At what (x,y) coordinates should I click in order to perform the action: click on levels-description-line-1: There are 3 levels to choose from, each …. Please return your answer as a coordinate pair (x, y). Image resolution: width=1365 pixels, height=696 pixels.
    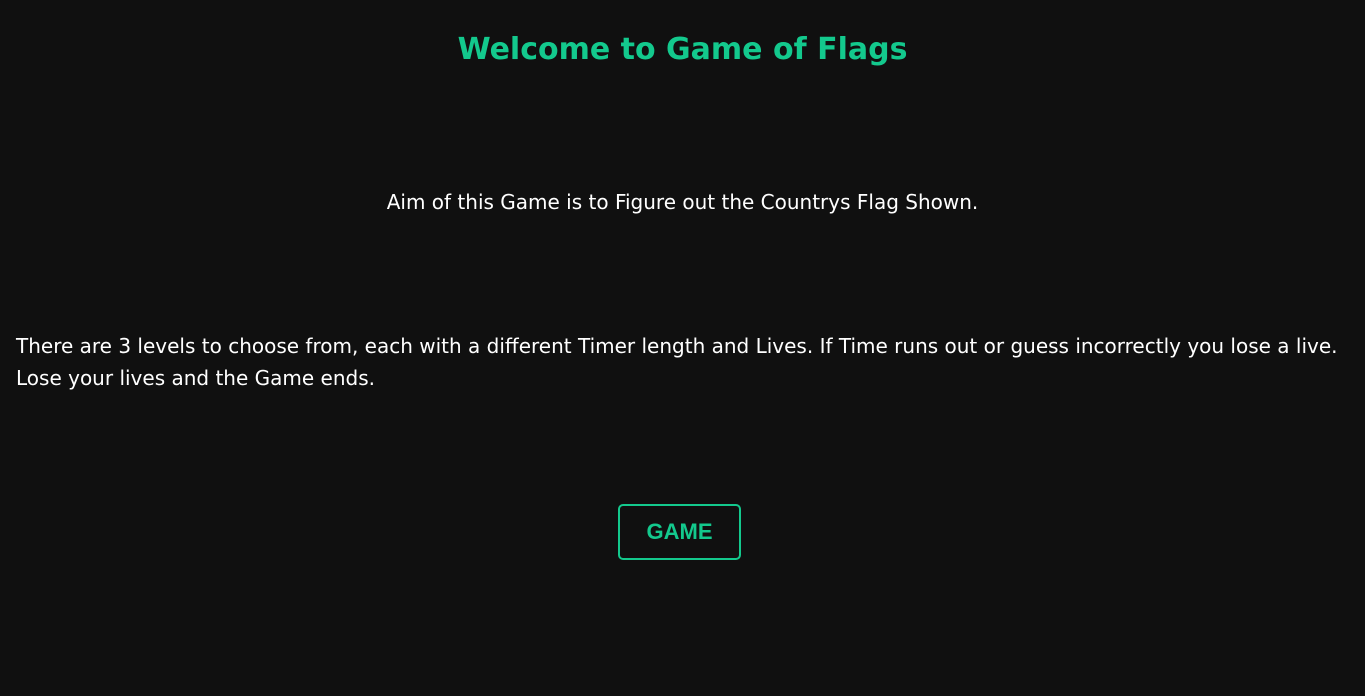
    Looking at the image, I should click on (677, 346).